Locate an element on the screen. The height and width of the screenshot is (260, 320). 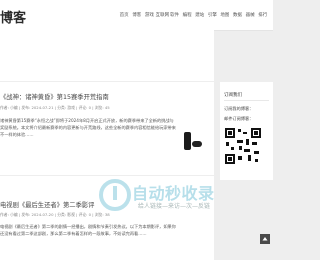
widget-divider is located at coordinates (246, 100).